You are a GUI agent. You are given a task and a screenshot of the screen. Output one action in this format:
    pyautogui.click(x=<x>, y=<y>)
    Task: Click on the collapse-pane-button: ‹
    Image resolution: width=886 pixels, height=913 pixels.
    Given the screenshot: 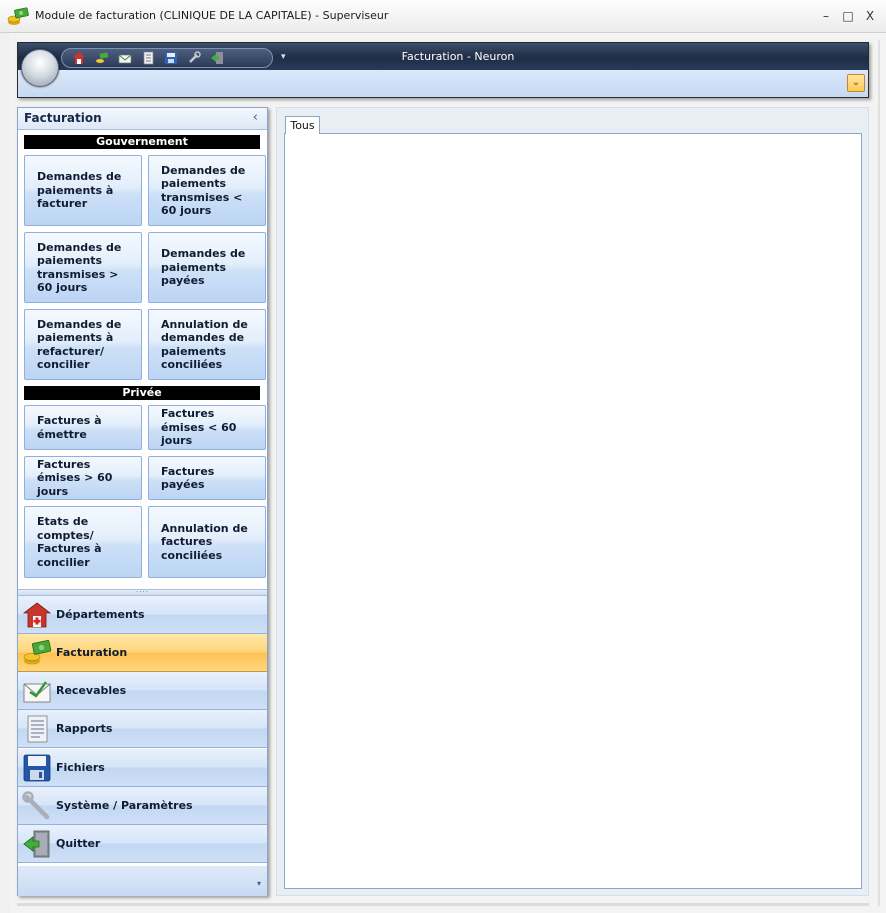 What is the action you would take?
    pyautogui.click(x=255, y=117)
    